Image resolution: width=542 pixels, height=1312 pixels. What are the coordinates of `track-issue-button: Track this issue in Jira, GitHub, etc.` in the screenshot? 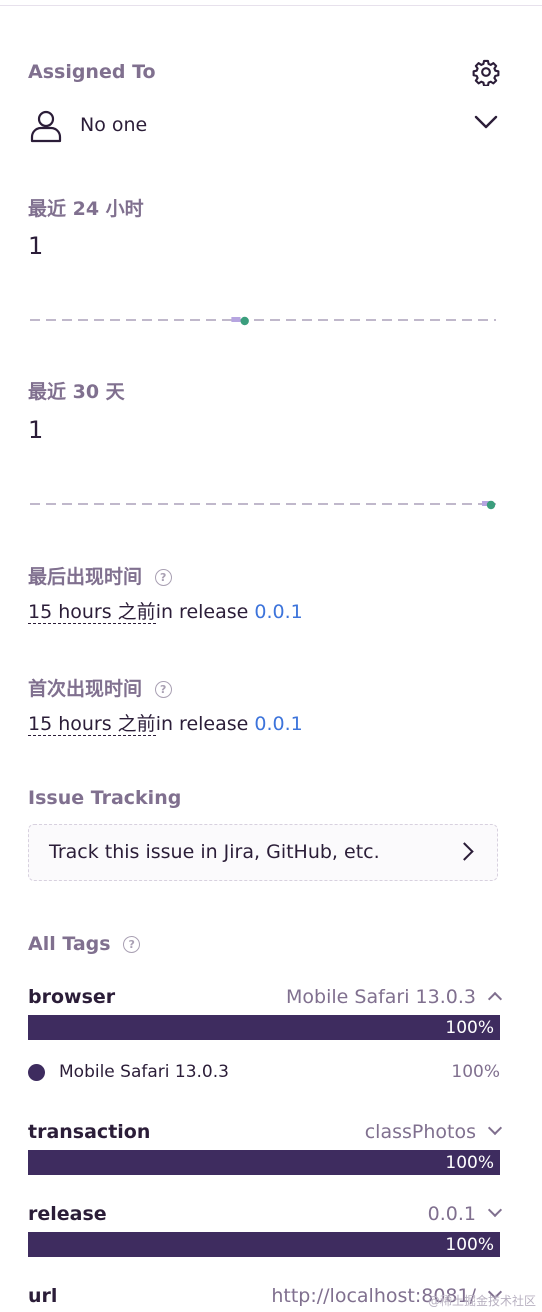 It's located at (263, 852).